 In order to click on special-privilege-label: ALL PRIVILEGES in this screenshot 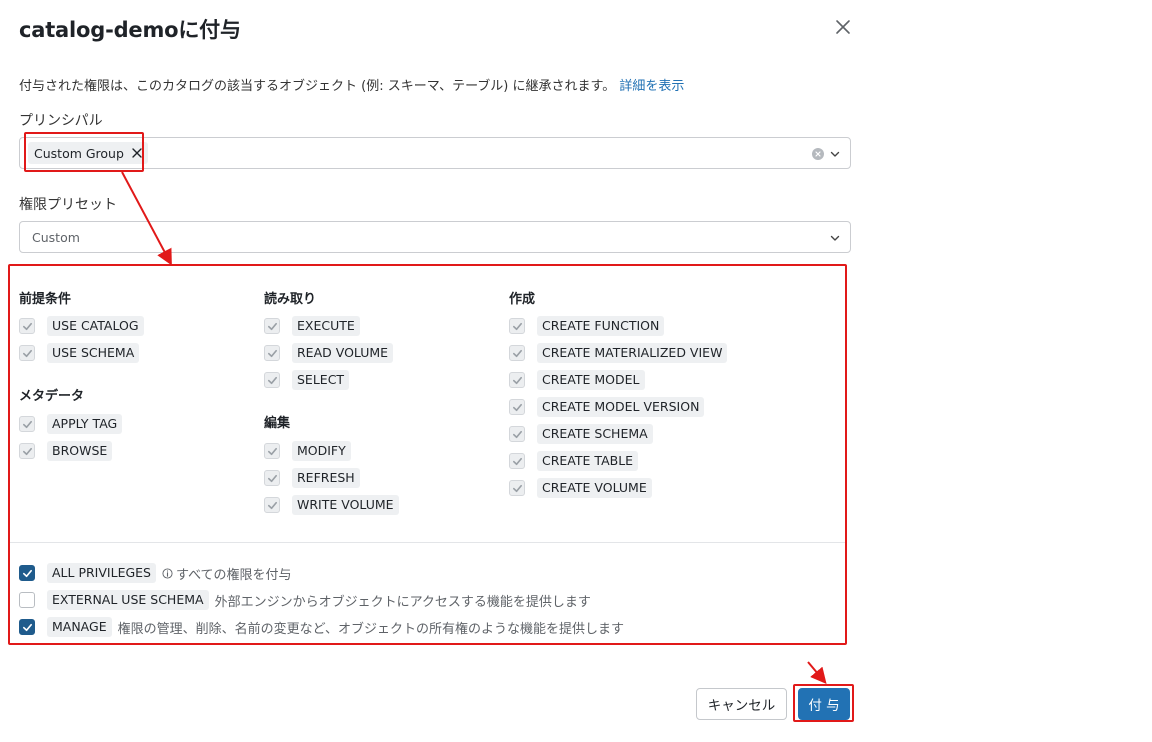, I will do `click(101, 573)`.